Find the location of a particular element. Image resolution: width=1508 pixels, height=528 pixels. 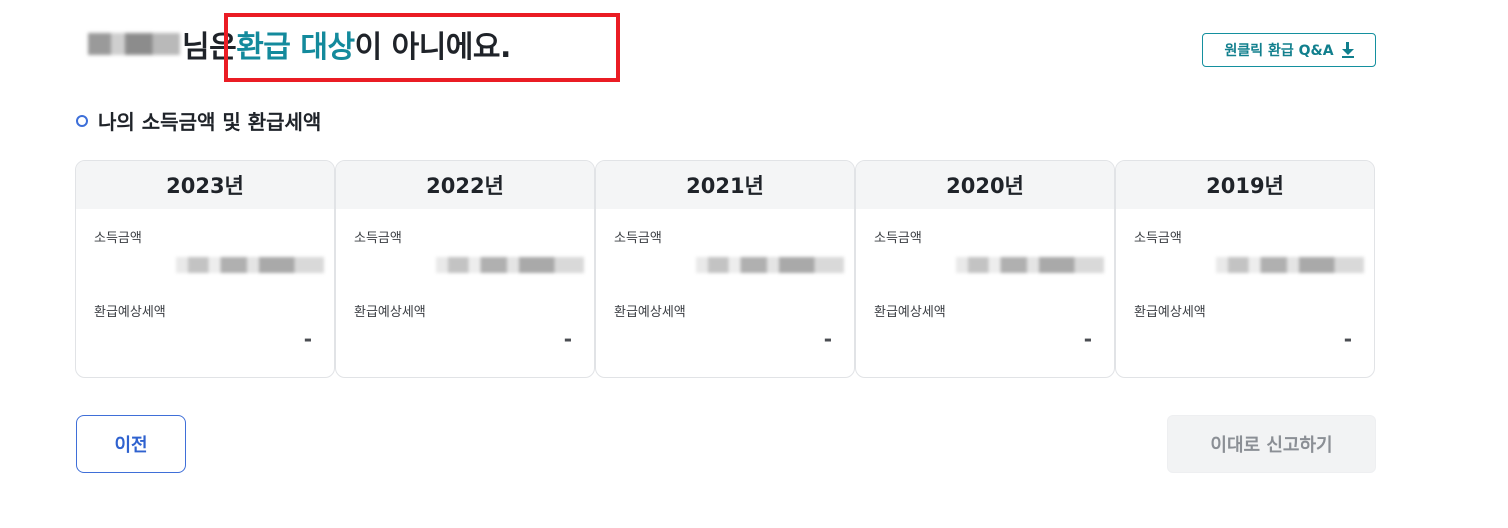

one-click-refund-qa-button: 원클릭 환급 Q&A is located at coordinates (1289, 50).